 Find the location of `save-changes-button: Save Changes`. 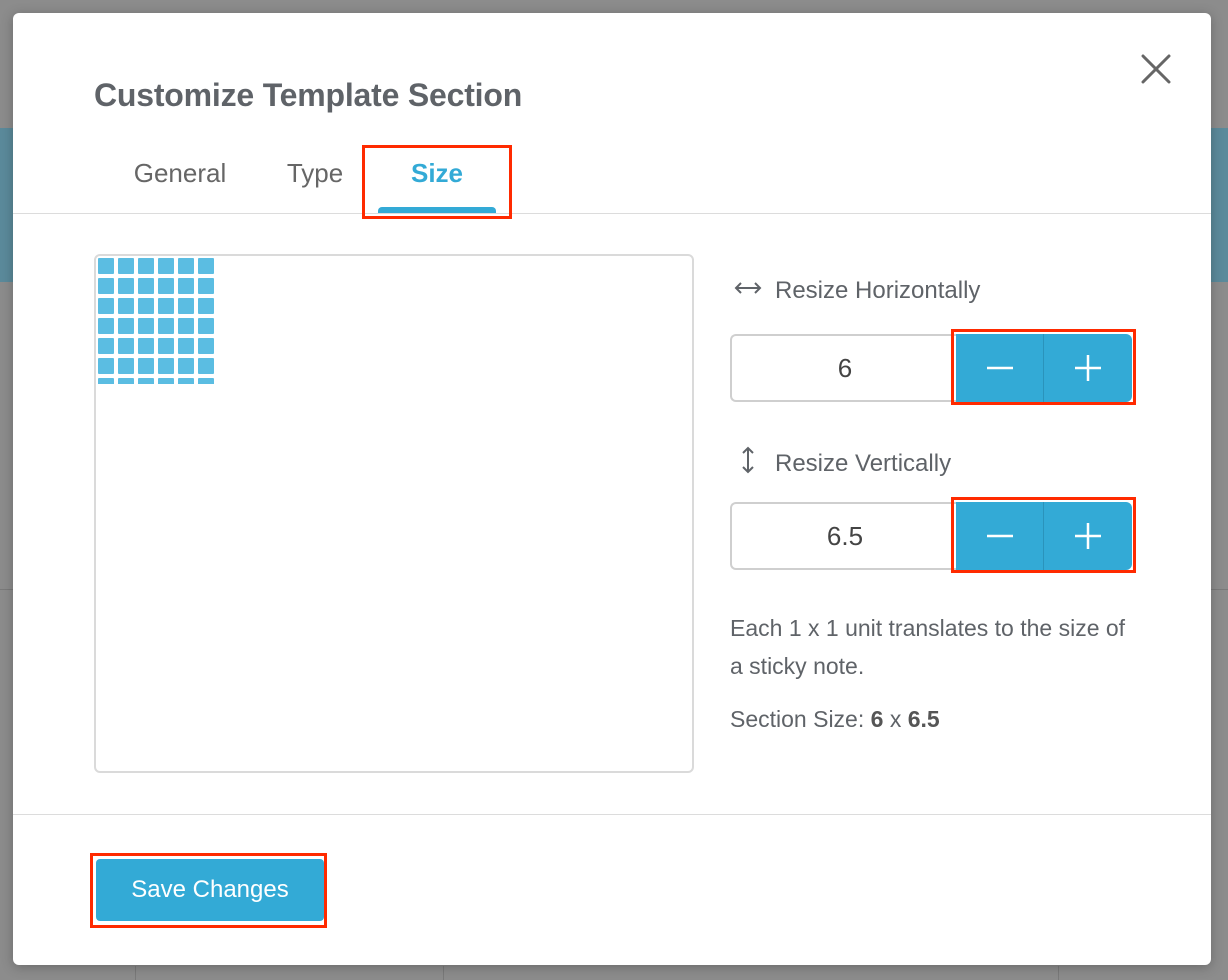

save-changes-button: Save Changes is located at coordinates (210, 890).